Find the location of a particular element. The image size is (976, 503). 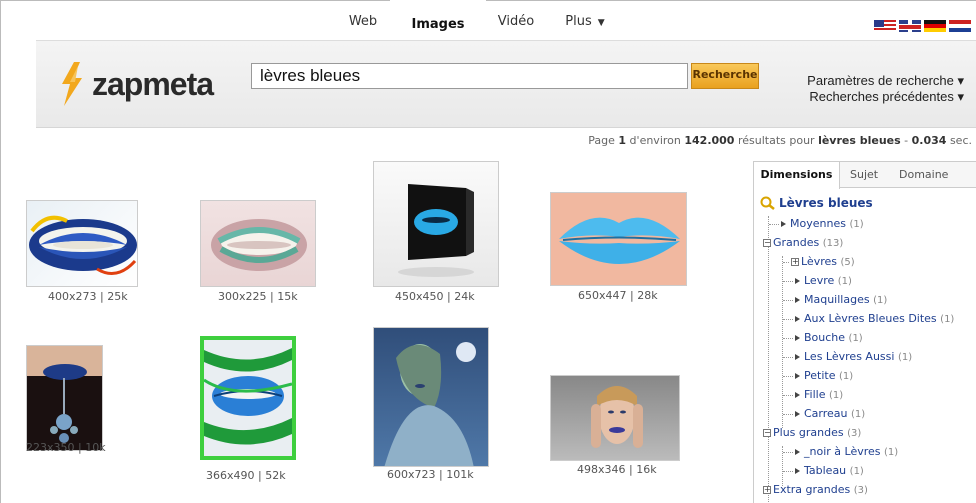

tab-domaine: Domaine is located at coordinates (923, 175).